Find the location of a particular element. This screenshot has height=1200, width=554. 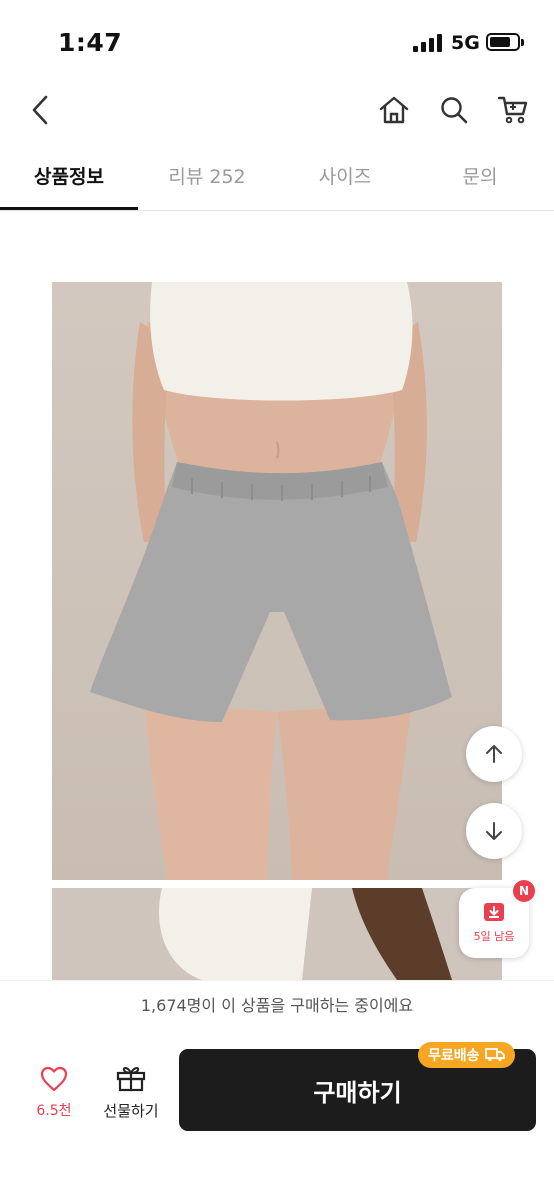

scroll-down-button is located at coordinates (494, 831).